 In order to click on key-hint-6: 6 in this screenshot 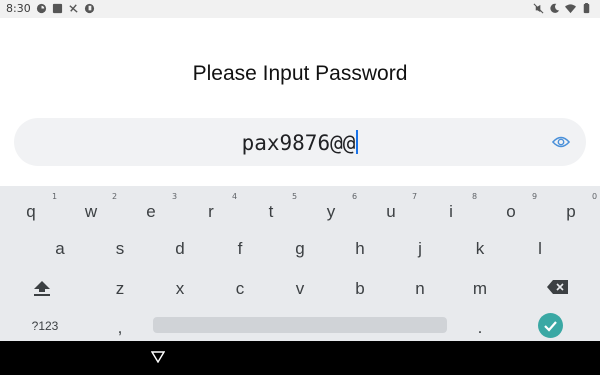, I will do `click(355, 196)`.